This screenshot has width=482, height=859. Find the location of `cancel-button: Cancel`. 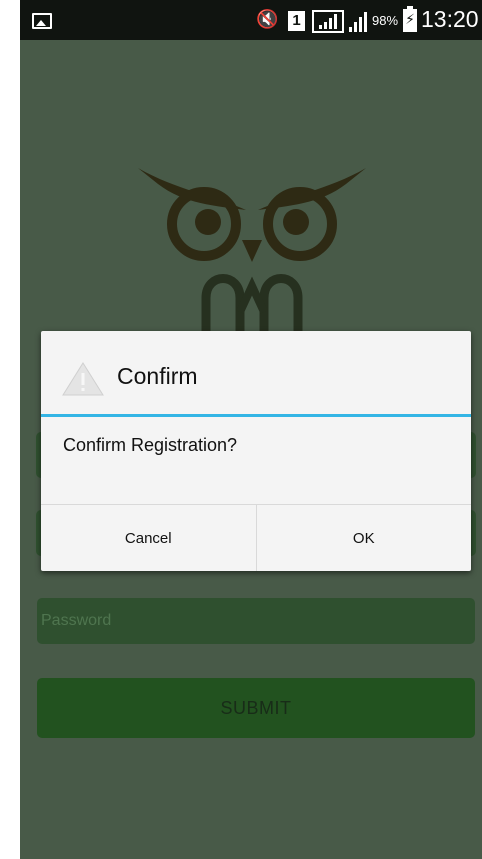

cancel-button: Cancel is located at coordinates (148, 538).